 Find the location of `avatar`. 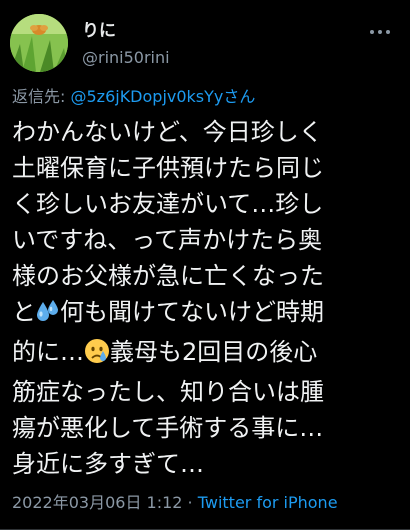

avatar is located at coordinates (39, 43).